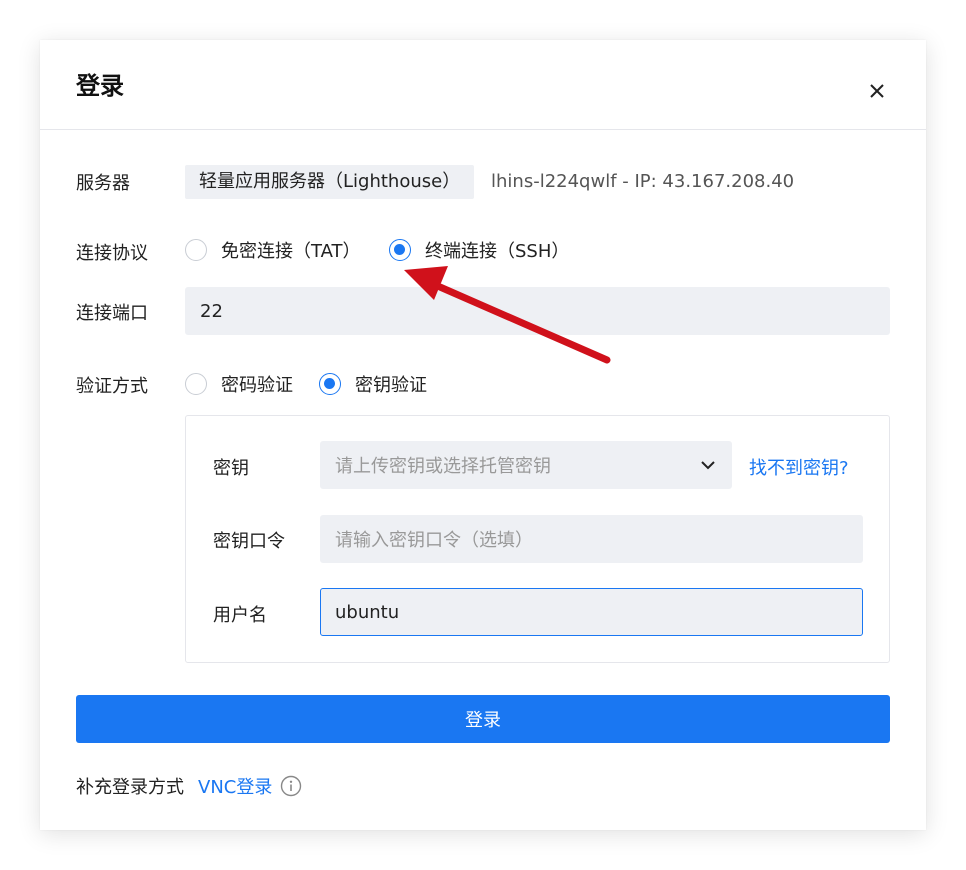 This screenshot has height=870, width=966. What do you see at coordinates (231, 468) in the screenshot?
I see `key-label: 密钥` at bounding box center [231, 468].